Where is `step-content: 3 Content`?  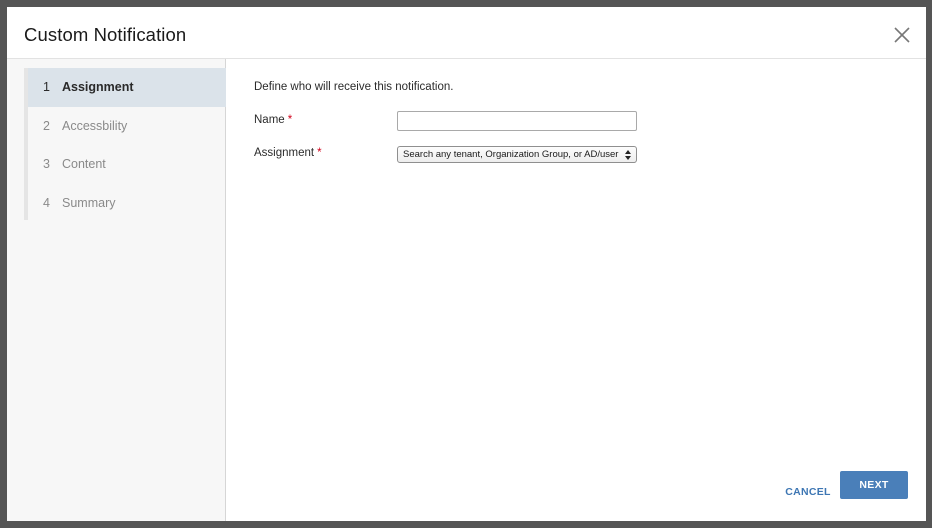
step-content: 3 Content is located at coordinates (127, 164).